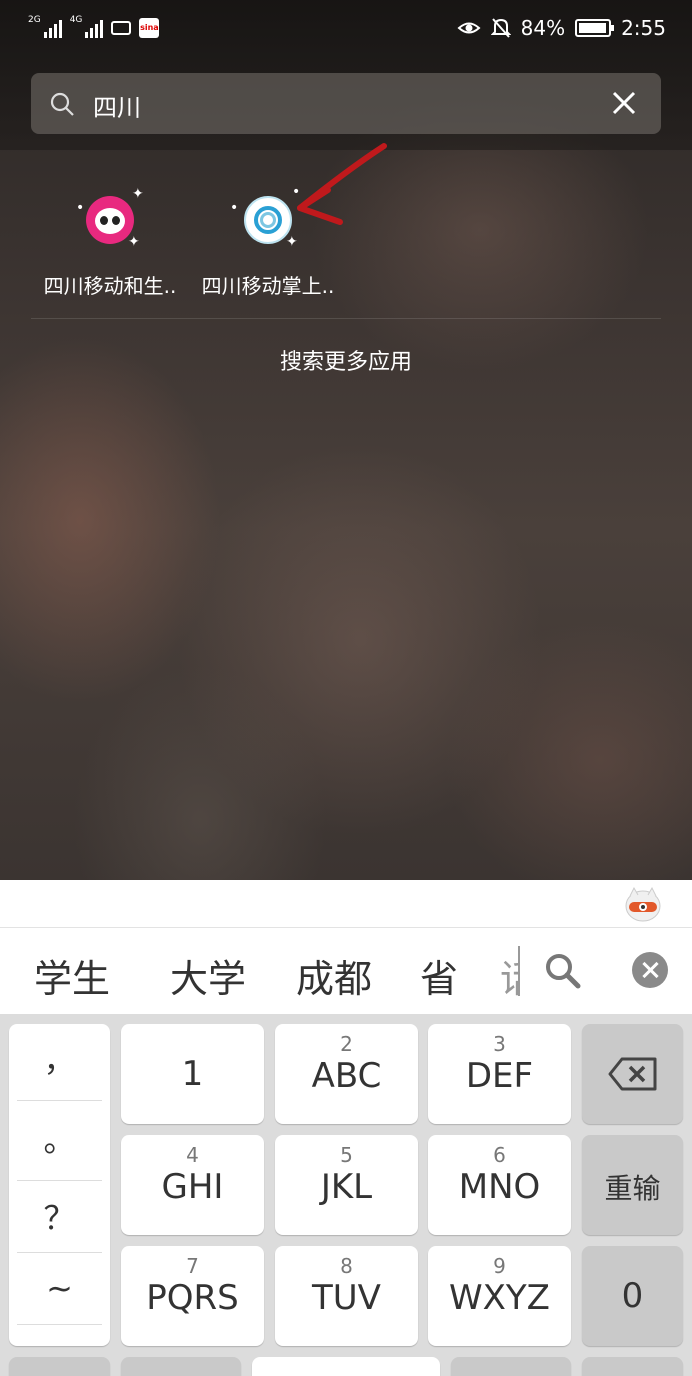 The image size is (692, 1376). Describe the element at coordinates (543, 28) in the screenshot. I see `battery-percent: 84%` at that location.